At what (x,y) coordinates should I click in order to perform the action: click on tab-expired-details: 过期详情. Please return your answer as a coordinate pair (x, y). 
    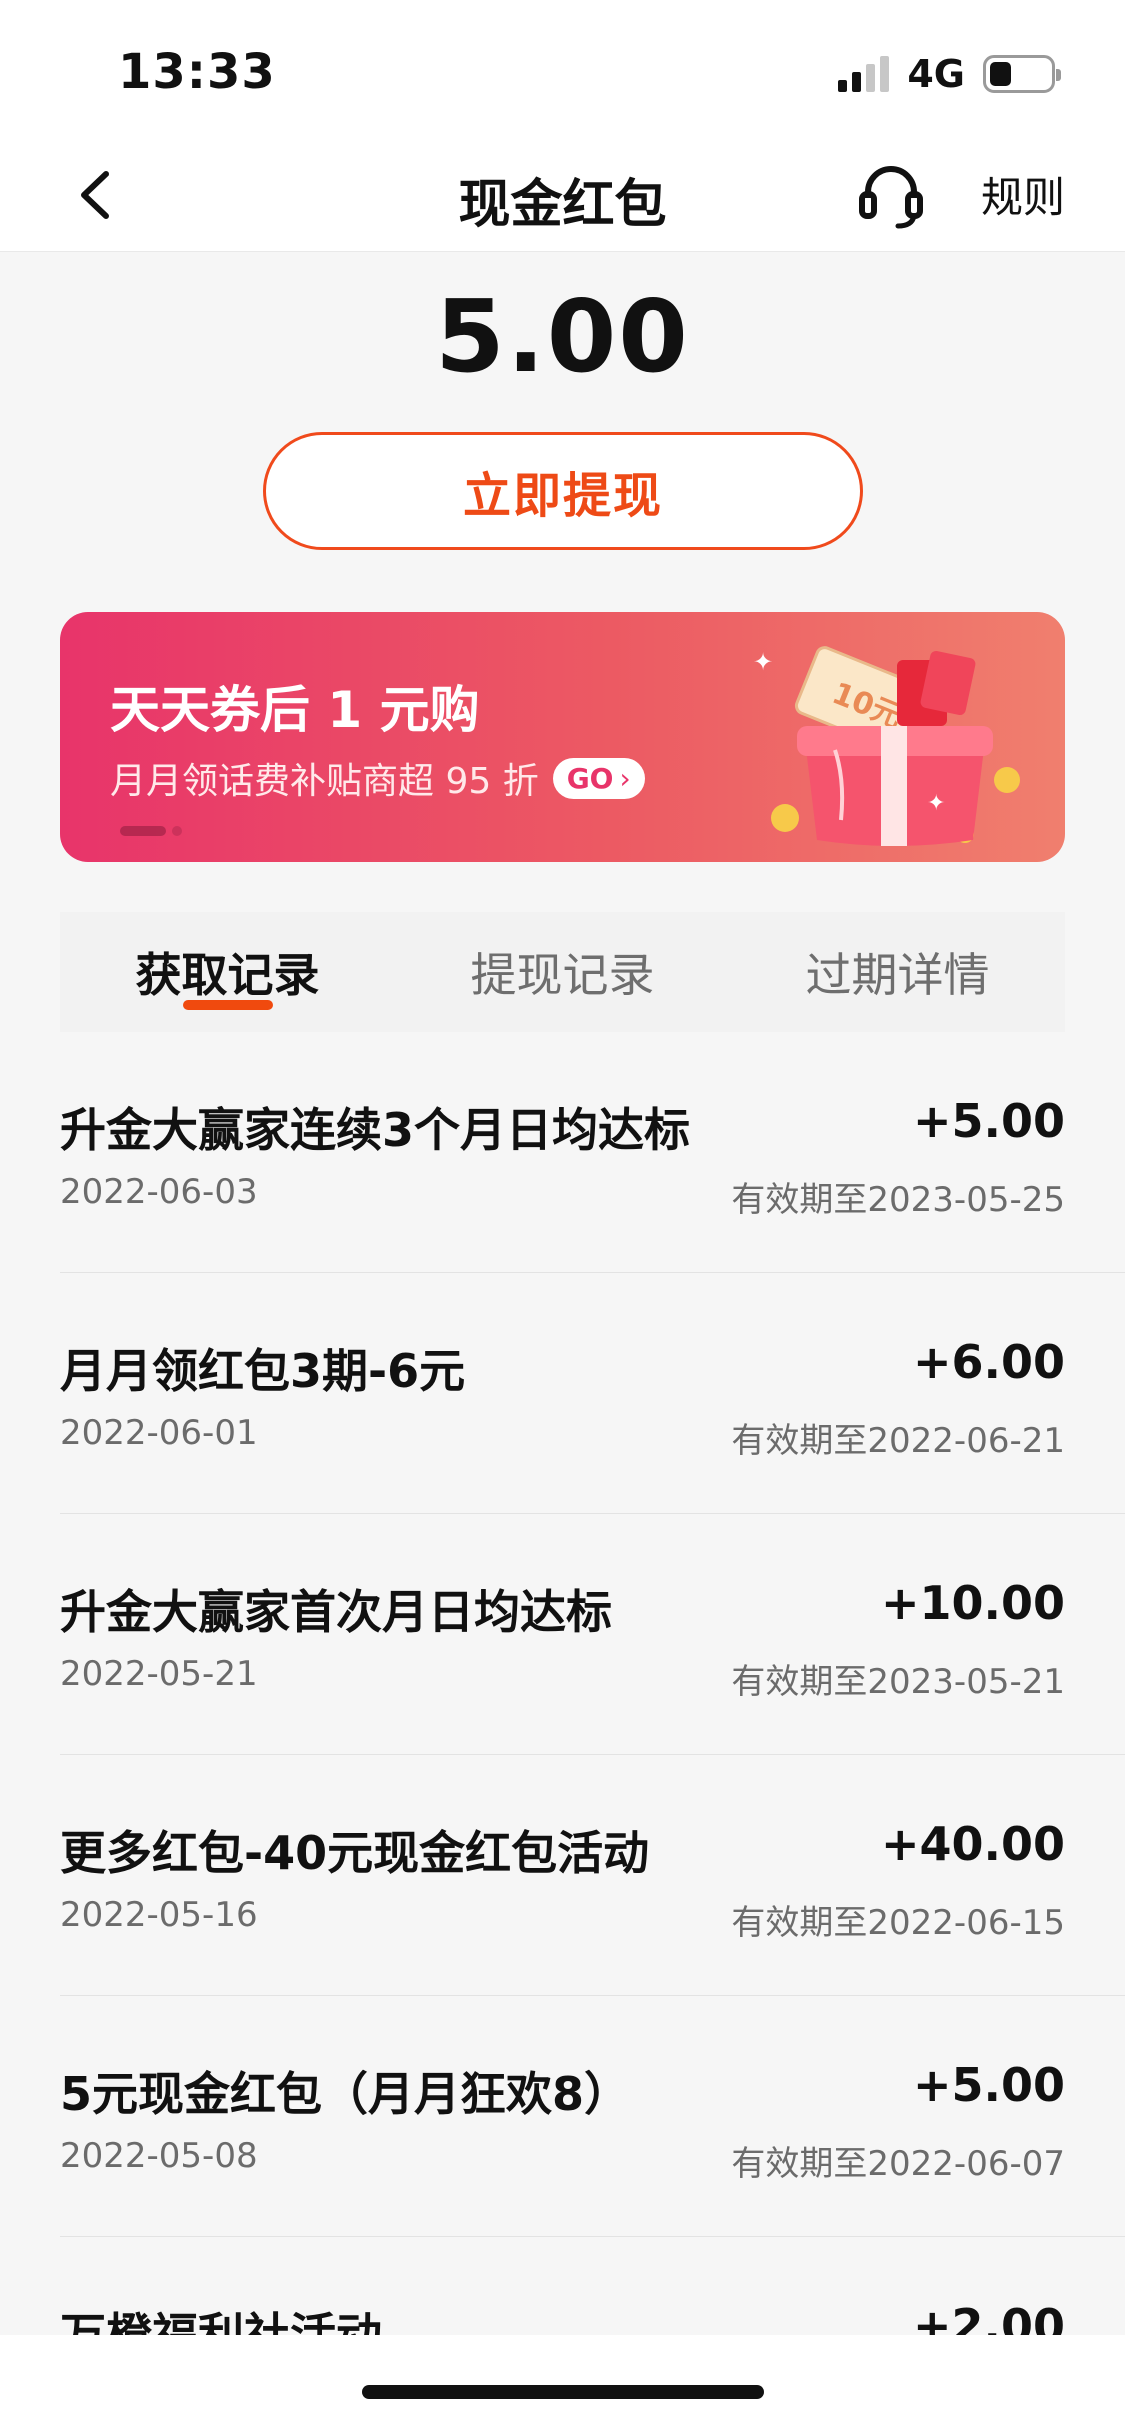
    Looking at the image, I should click on (897, 972).